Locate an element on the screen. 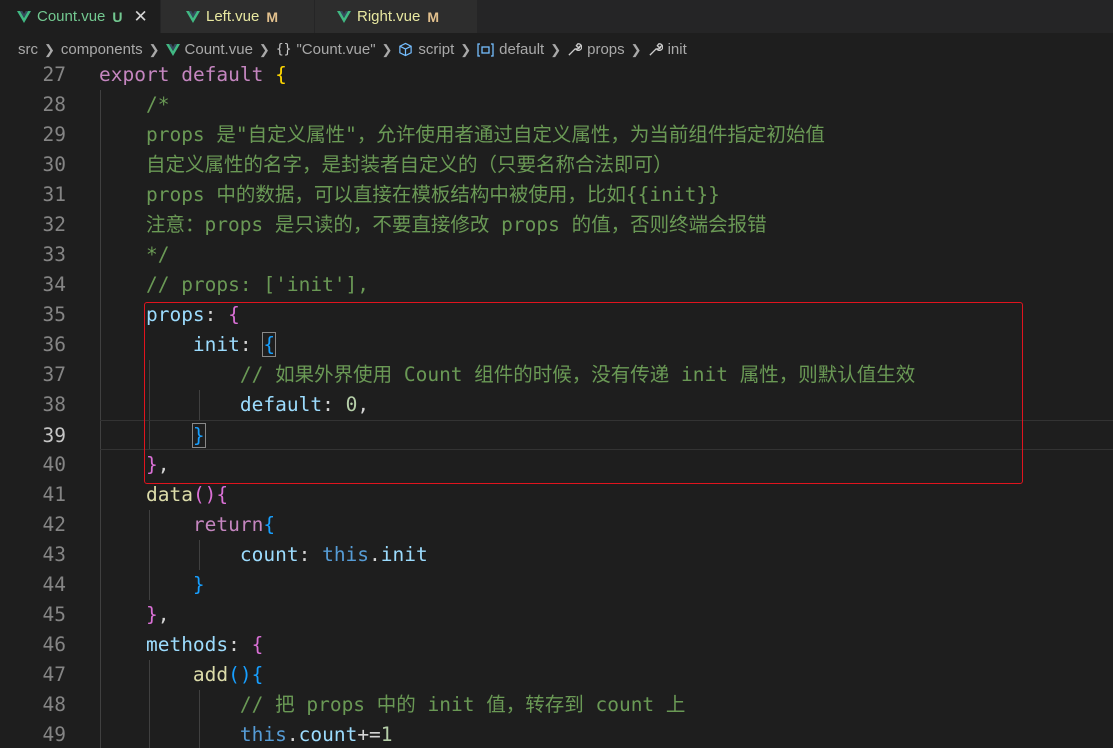 The height and width of the screenshot is (748, 1113). tab-count-vue: Count.vue U ✕ is located at coordinates (80, 16).